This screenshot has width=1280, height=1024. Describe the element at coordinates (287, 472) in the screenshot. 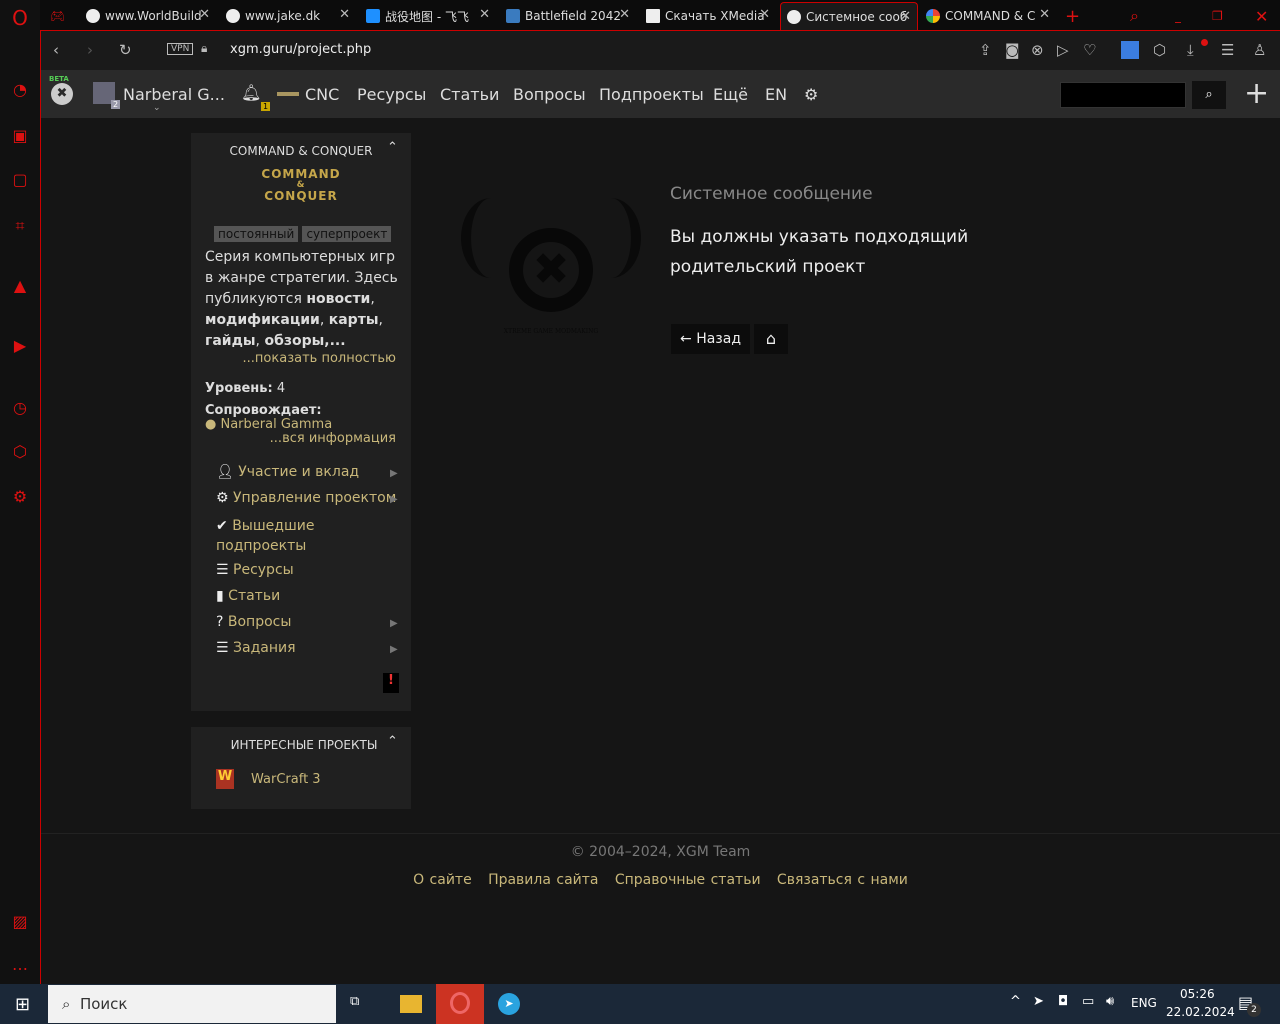

I see `menu-contribution: 👤︎ Участие и вклад` at that location.